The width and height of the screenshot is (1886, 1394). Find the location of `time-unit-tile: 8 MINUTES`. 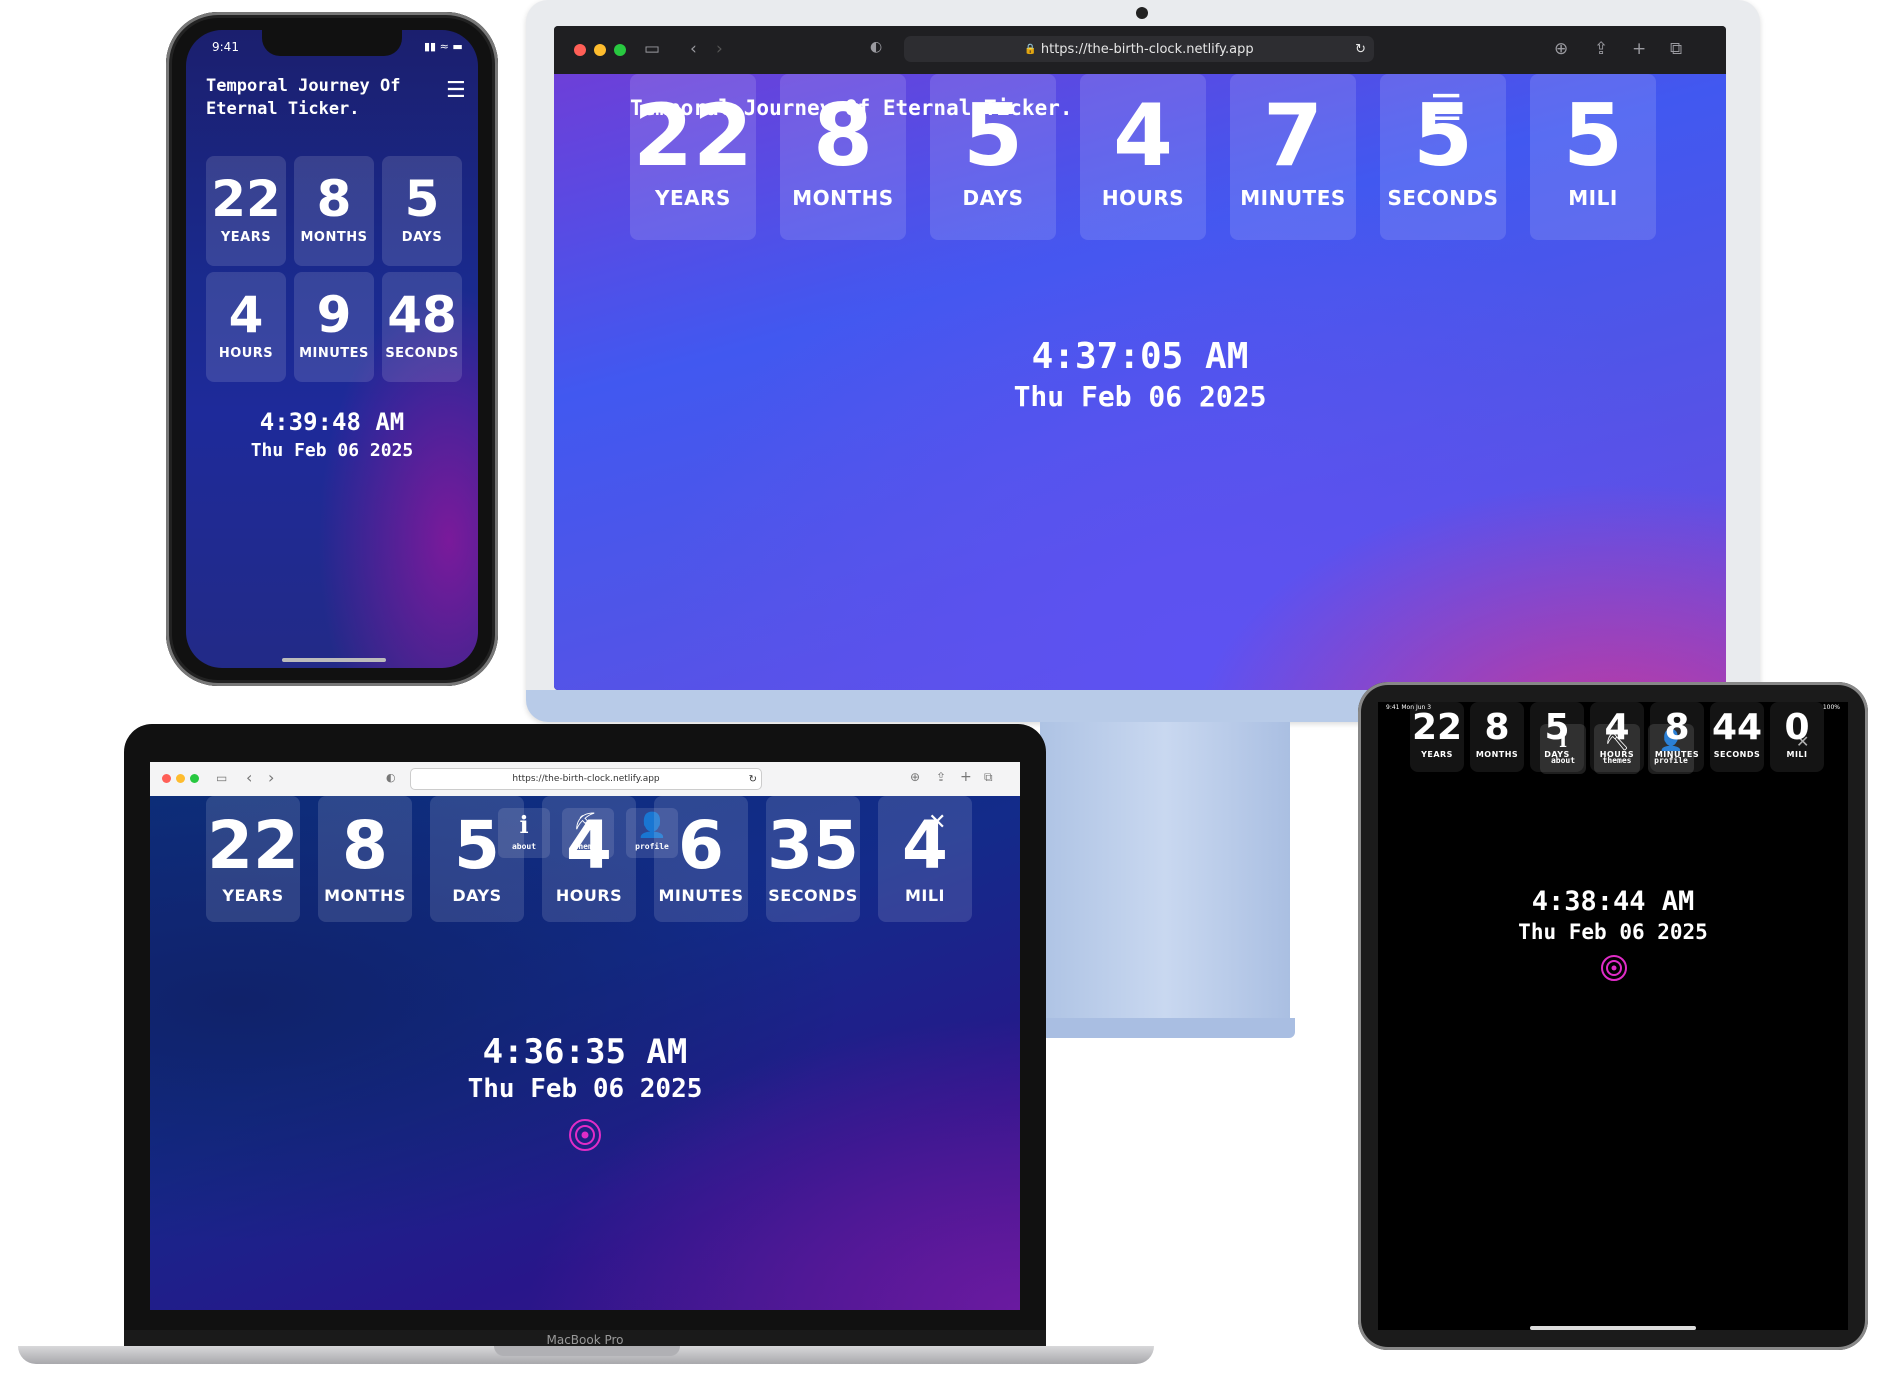

time-unit-tile: 8 MINUTES is located at coordinates (1677, 737).